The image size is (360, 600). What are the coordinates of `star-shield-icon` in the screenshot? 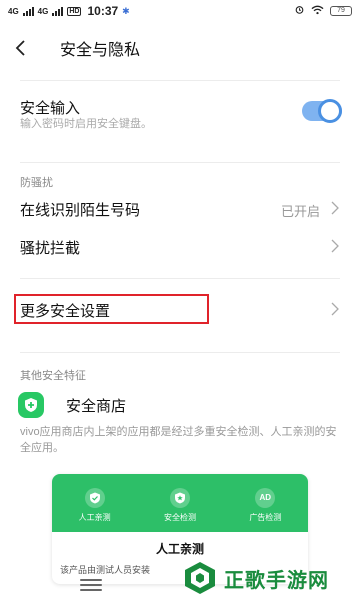 It's located at (179, 497).